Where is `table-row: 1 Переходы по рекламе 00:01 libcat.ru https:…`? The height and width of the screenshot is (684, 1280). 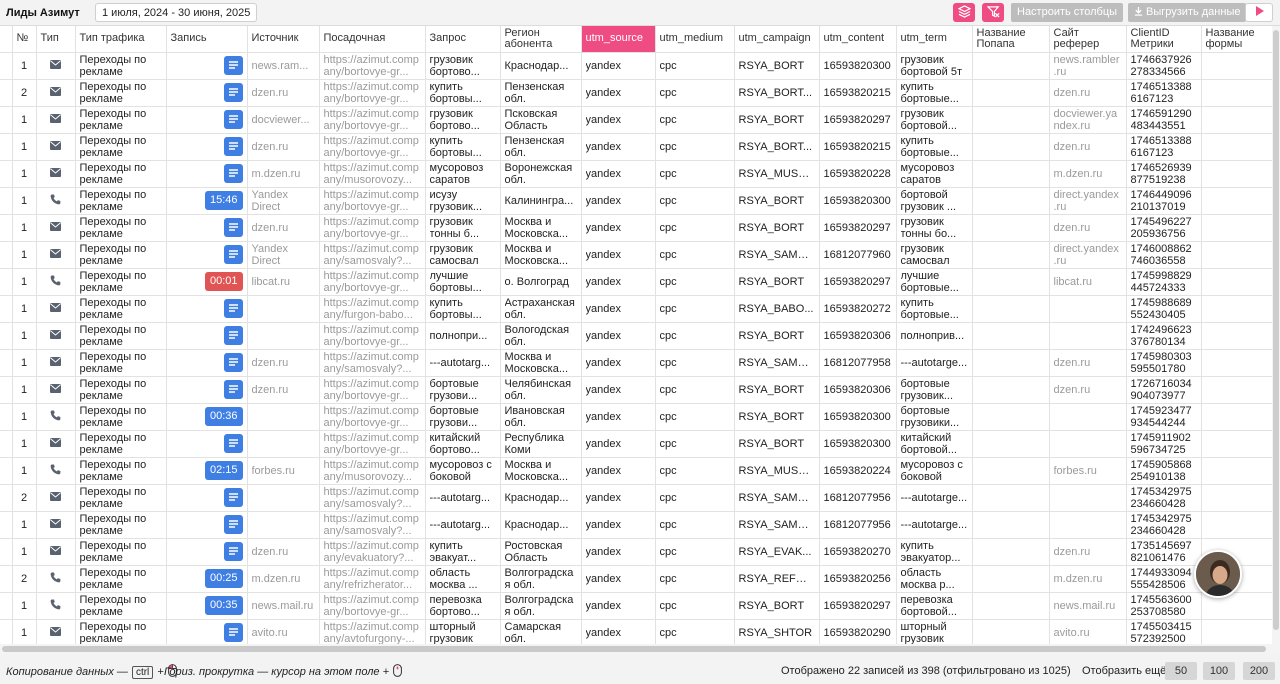
table-row: 1 Переходы по рекламе 00:01 libcat.ru https:… is located at coordinates (636, 282).